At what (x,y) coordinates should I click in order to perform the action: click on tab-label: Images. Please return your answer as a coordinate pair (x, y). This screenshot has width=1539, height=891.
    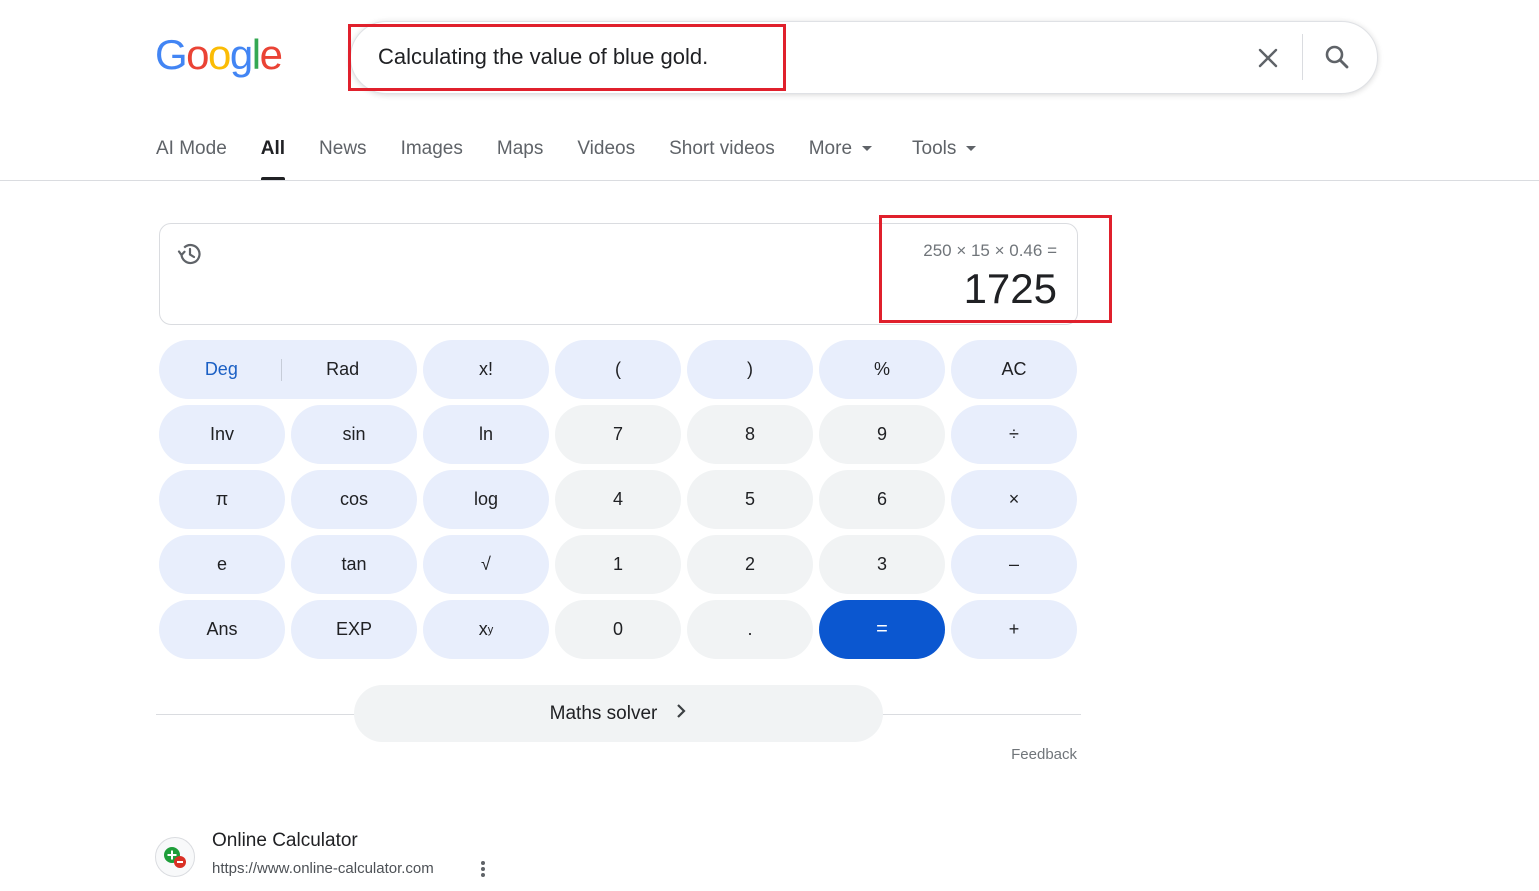
    Looking at the image, I should click on (431, 148).